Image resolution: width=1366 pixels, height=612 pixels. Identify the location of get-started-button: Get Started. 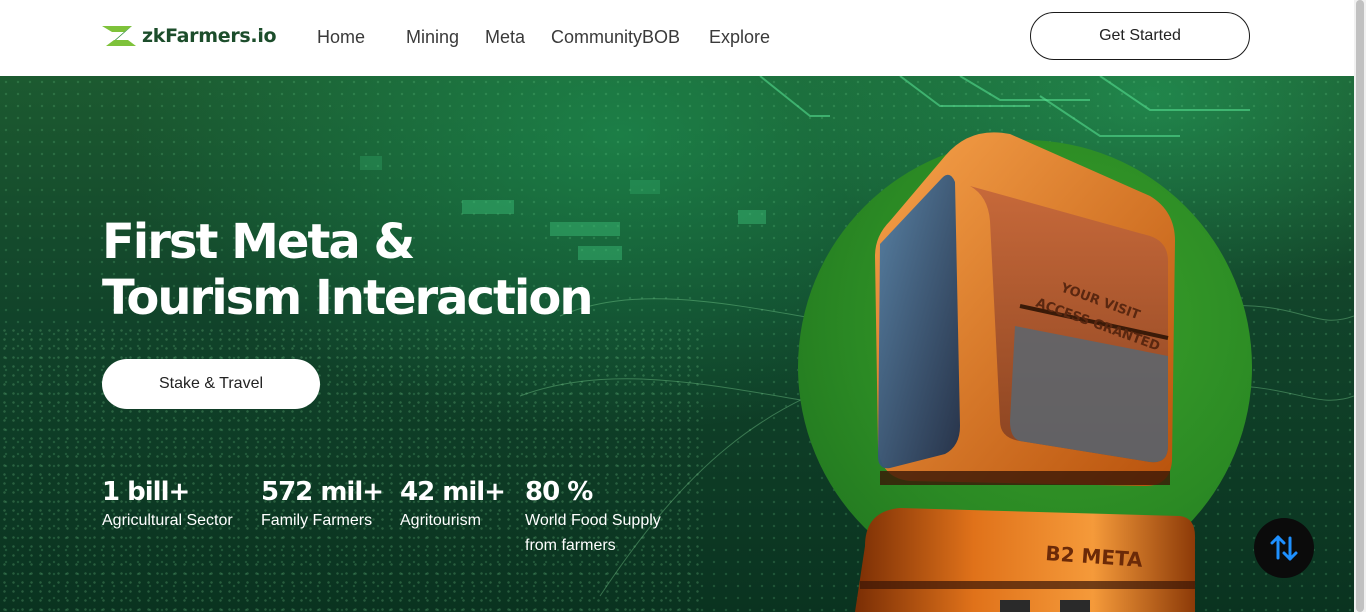
(1140, 36).